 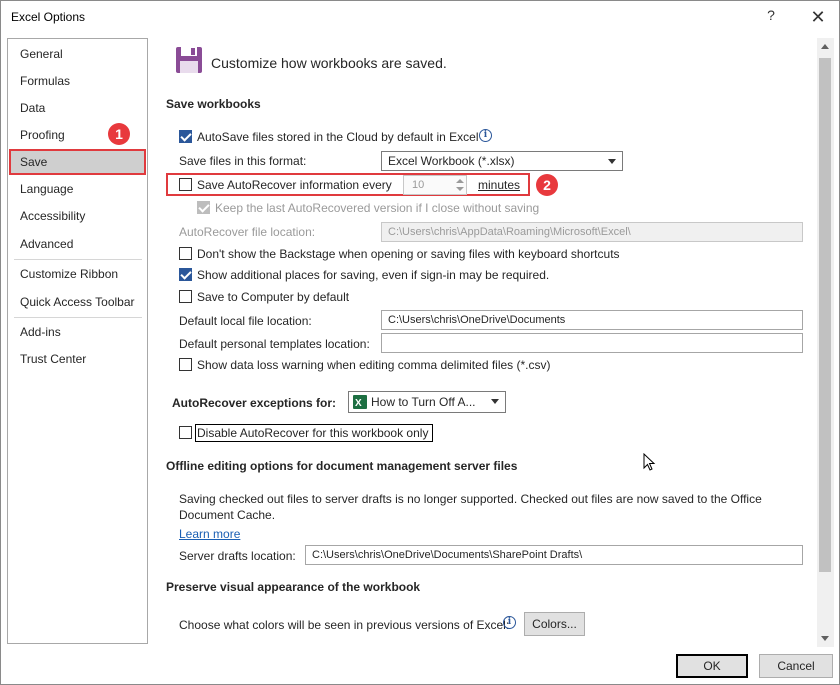 What do you see at coordinates (294, 185) in the screenshot?
I see `autorecover-label: Save AutoRecover information every` at bounding box center [294, 185].